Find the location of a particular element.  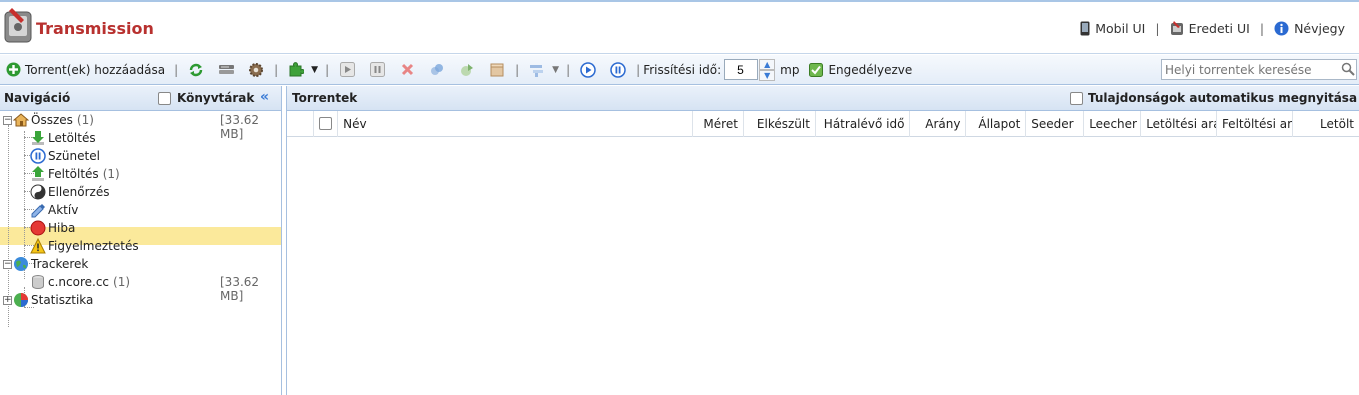

plugin-button is located at coordinates (296, 70).